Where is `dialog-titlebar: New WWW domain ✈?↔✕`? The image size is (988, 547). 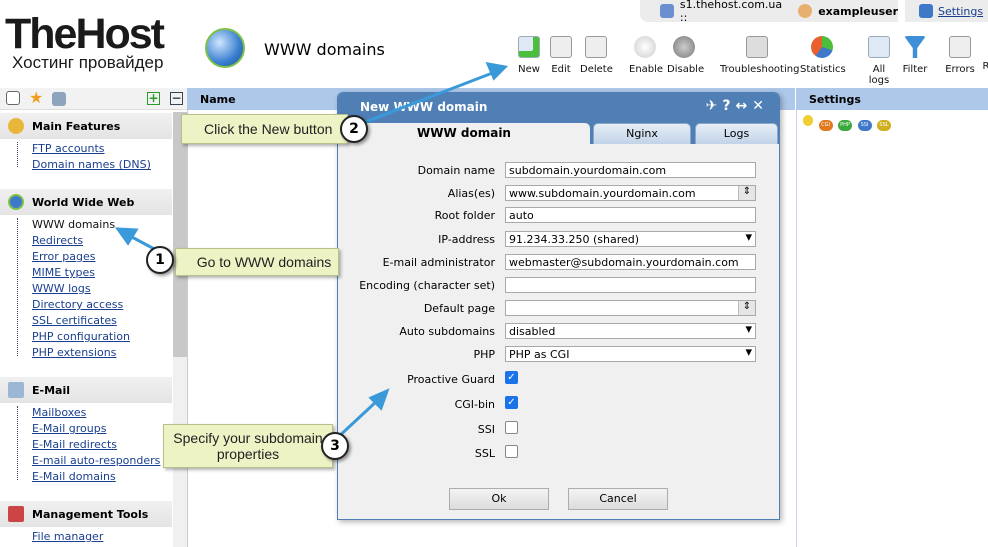 dialog-titlebar: New WWW domain ✈?↔✕ is located at coordinates (558, 107).